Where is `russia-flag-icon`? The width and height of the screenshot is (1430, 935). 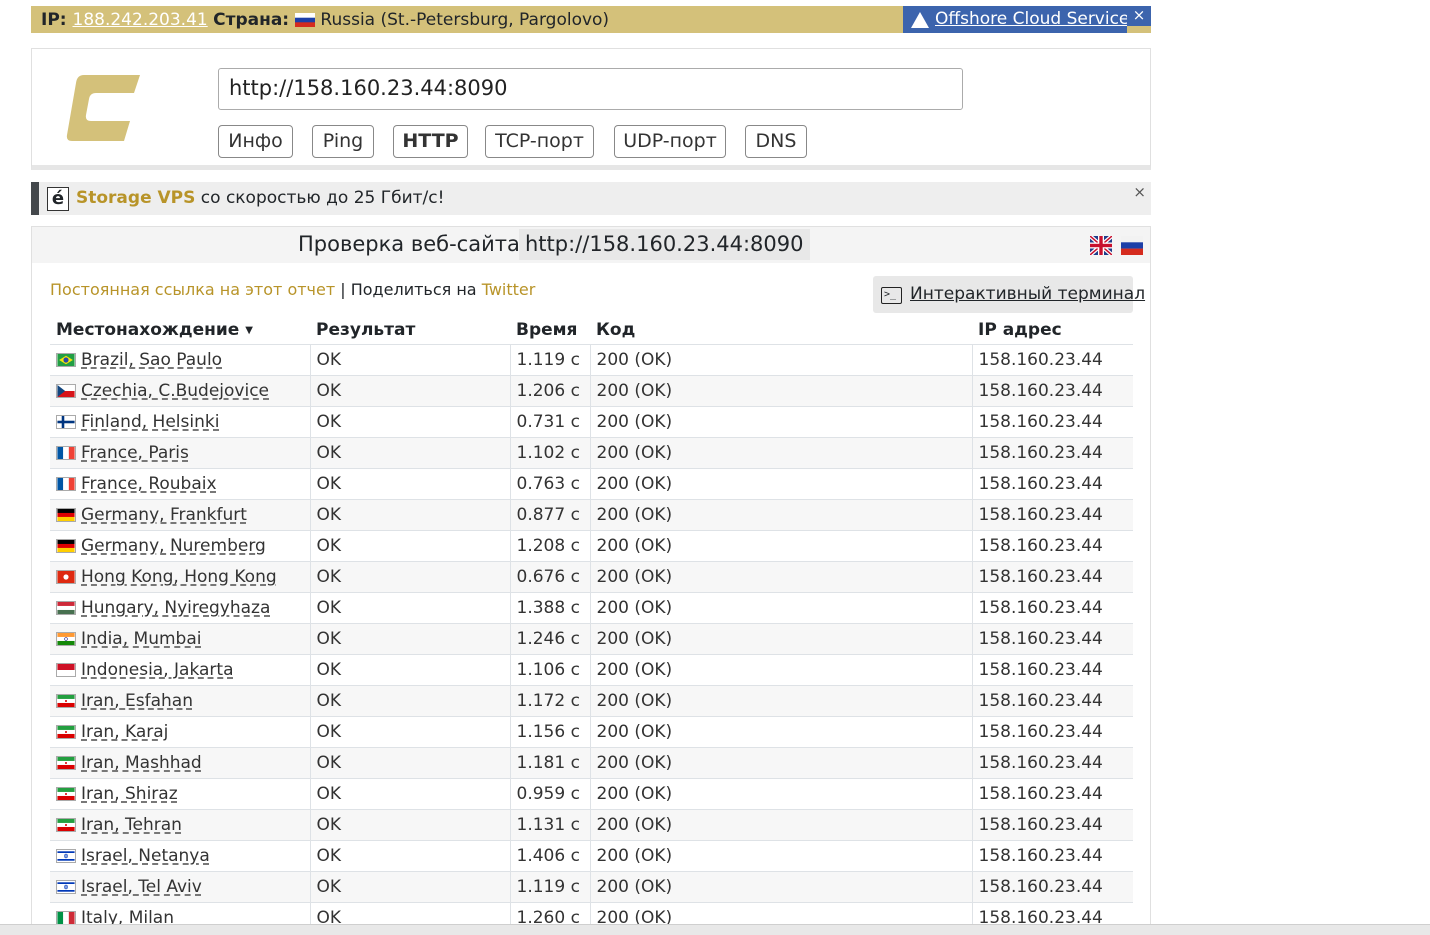 russia-flag-icon is located at coordinates (305, 20).